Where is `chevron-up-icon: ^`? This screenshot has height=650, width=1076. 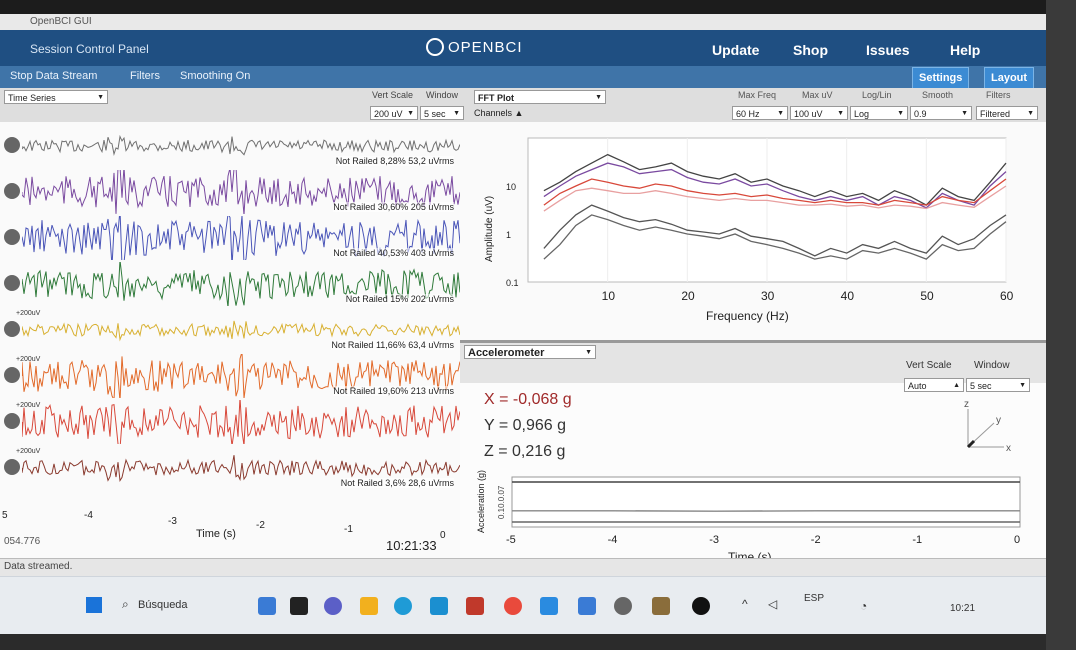 chevron-up-icon: ^ is located at coordinates (745, 604).